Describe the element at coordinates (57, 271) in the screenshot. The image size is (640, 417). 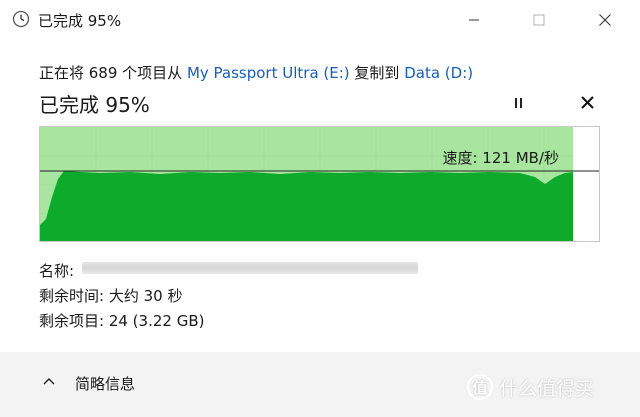
I see `file-name-label: 名称:` at that location.